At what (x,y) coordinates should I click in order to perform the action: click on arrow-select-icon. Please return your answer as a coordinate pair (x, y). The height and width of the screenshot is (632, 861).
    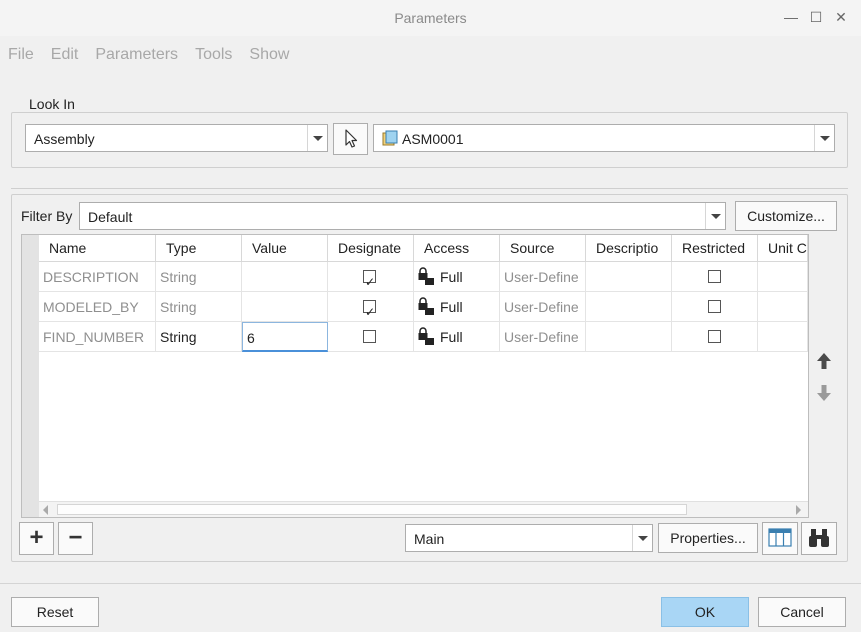
    Looking at the image, I should click on (350, 138).